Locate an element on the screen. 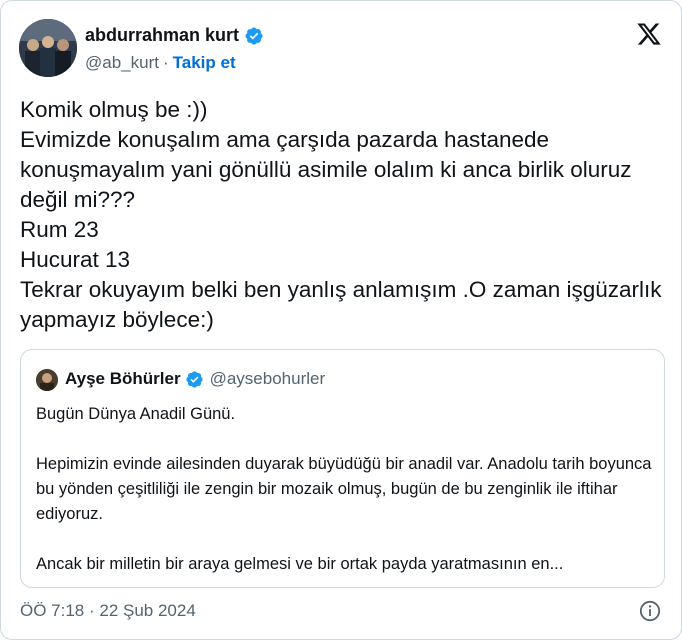  author-name-row: abdurrahman kurt is located at coordinates (174, 35).